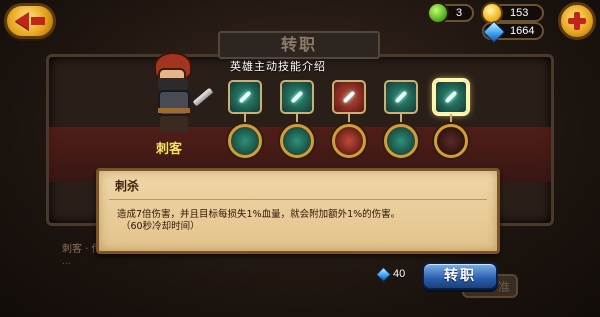 The width and height of the screenshot is (600, 317). I want to click on panel-title-plate: 转职, so click(299, 45).